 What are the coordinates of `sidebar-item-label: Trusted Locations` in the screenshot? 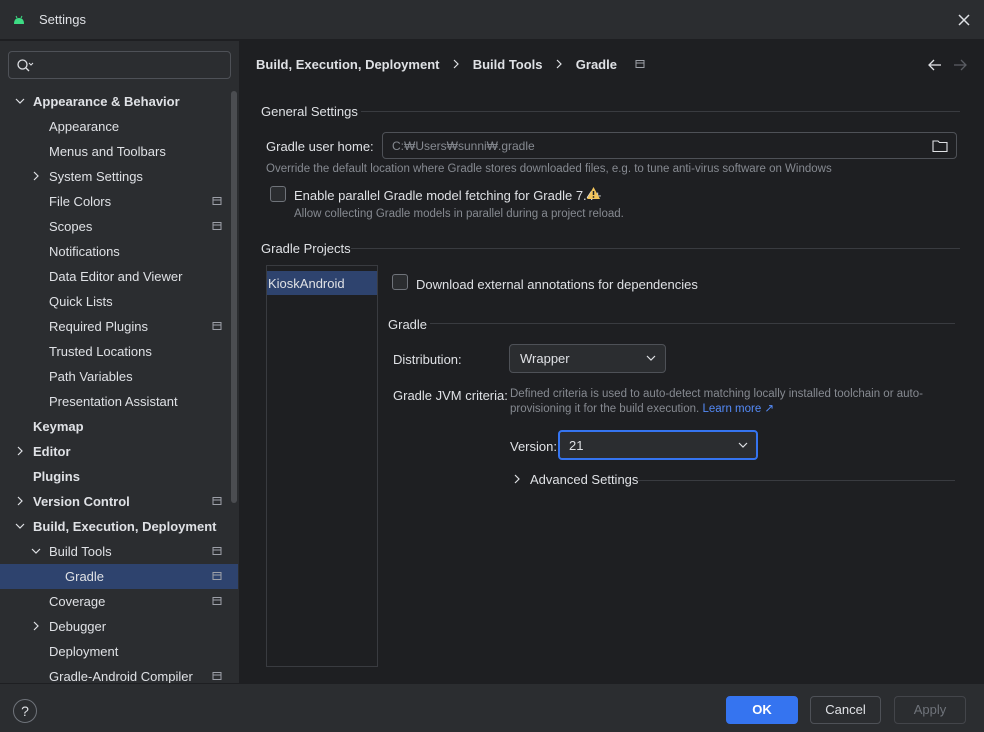 It's located at (100, 351).